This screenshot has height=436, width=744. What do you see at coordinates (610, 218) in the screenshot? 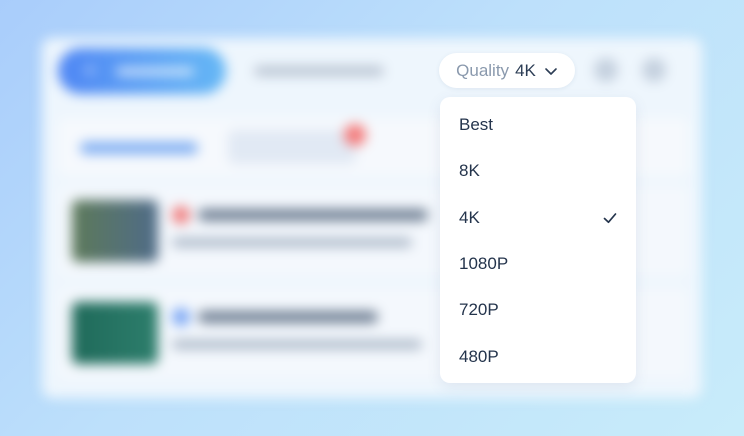
I see `checkmark-icon` at bounding box center [610, 218].